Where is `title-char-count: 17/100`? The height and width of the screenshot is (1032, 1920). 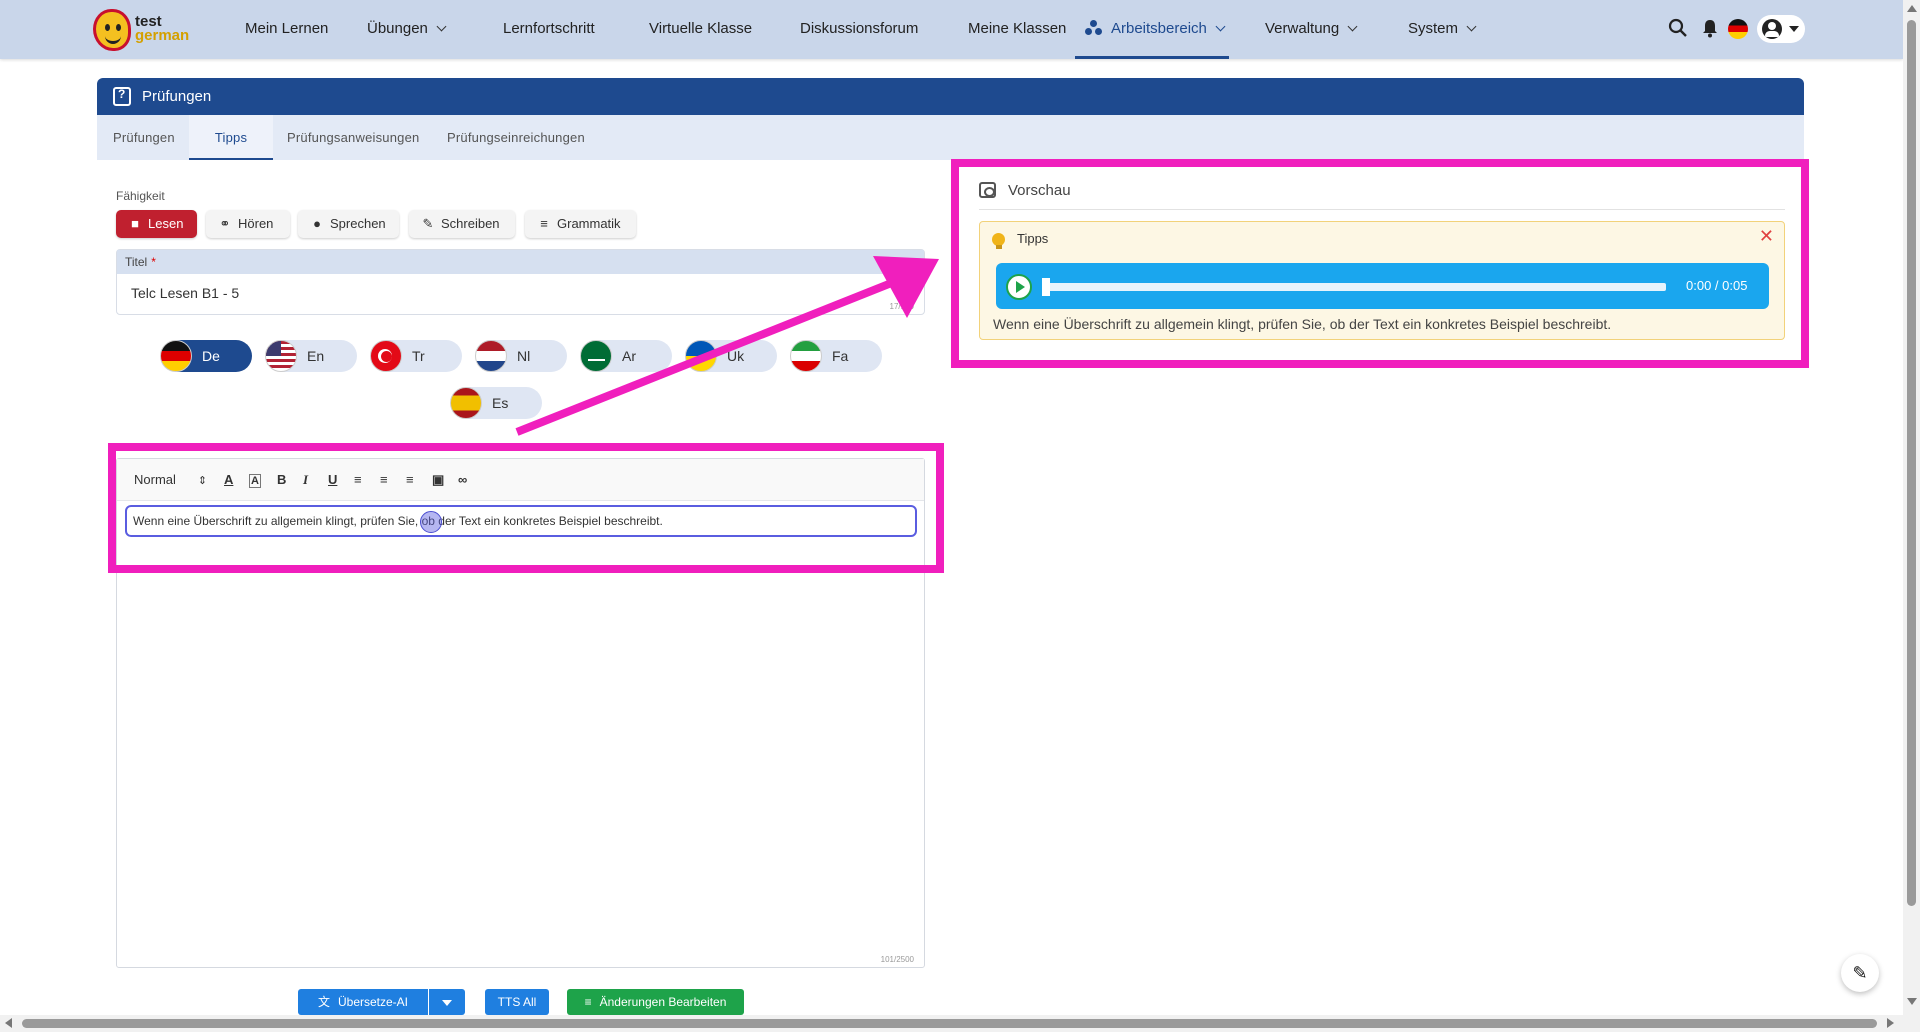
title-char-count: 17/100 is located at coordinates (901, 306).